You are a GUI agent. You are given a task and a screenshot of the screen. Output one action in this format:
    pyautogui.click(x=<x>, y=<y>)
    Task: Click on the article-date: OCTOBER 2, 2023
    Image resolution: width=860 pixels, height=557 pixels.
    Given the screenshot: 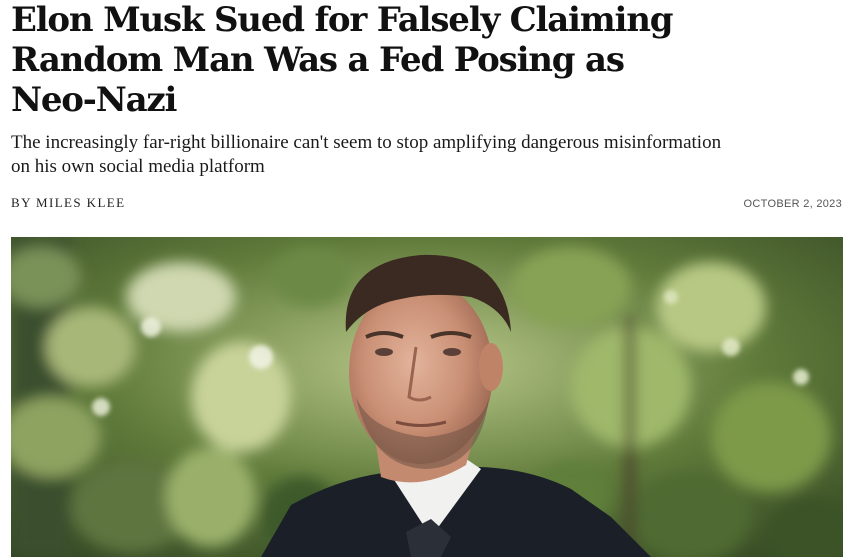 What is the action you would take?
    pyautogui.click(x=792, y=204)
    